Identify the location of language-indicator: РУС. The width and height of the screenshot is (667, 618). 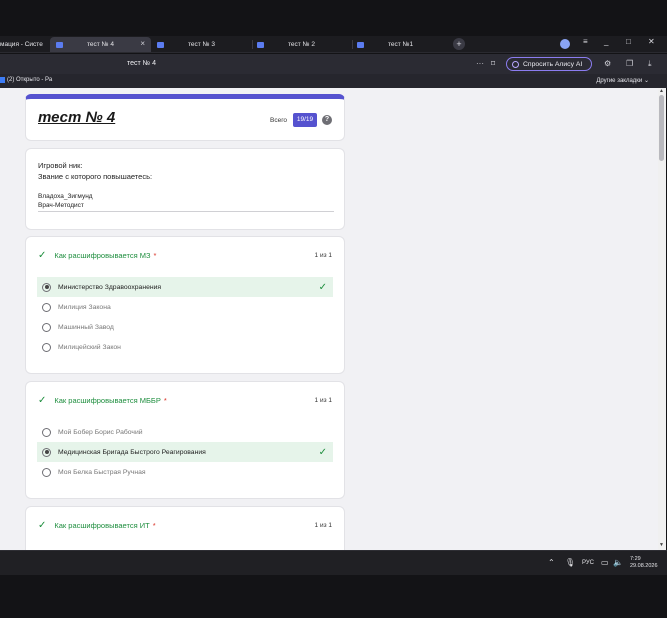
(588, 563).